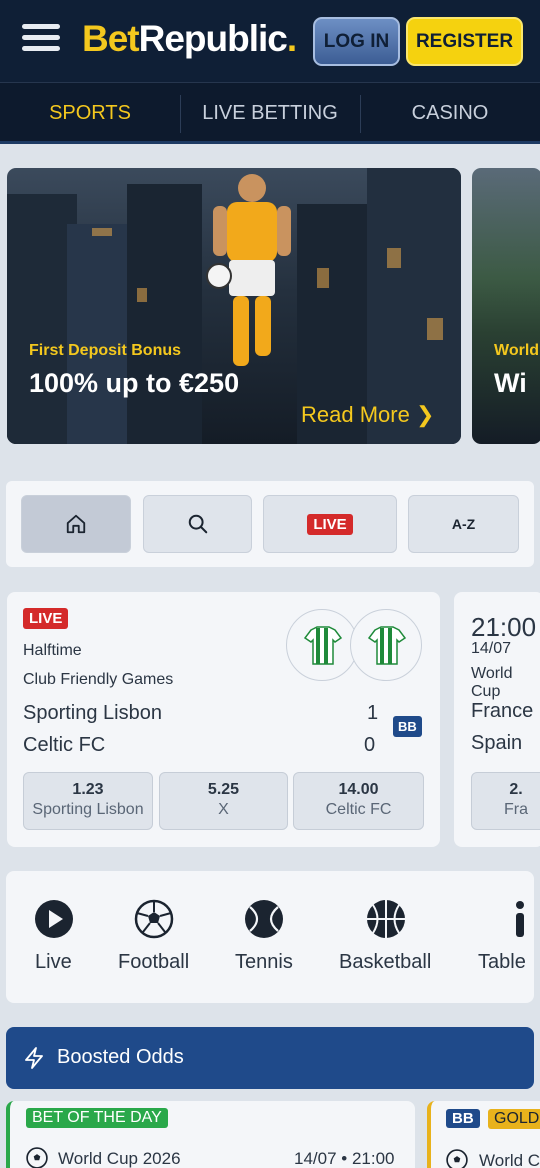 The image size is (540, 1168). Describe the element at coordinates (514, 1119) in the screenshot. I see `gold-tag: GOLD` at that location.